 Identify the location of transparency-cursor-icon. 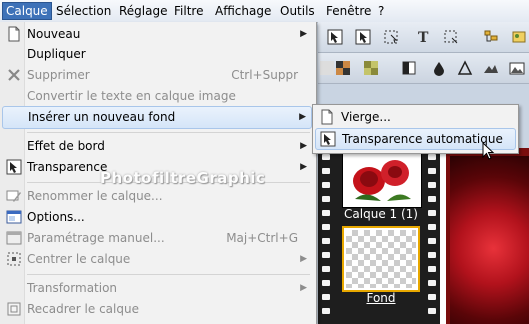
(14, 167).